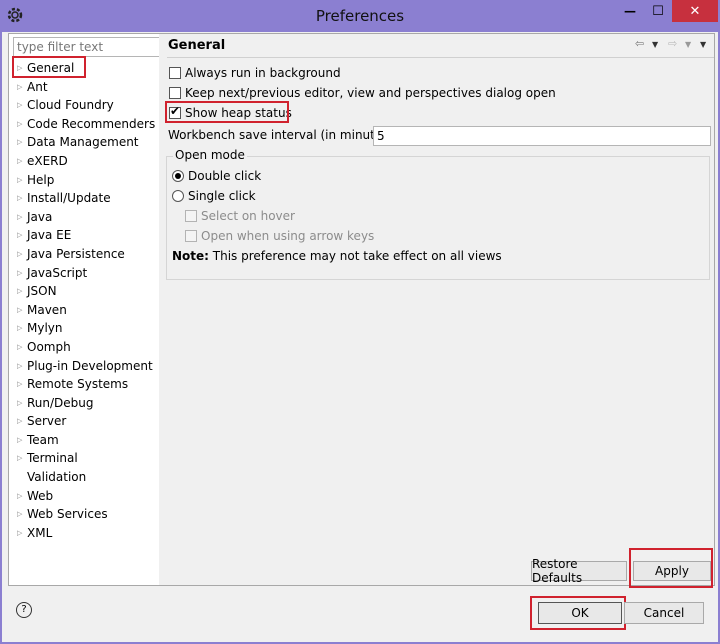 This screenshot has width=720, height=644. Describe the element at coordinates (216, 176) in the screenshot. I see `double-click-radio: Double click` at that location.